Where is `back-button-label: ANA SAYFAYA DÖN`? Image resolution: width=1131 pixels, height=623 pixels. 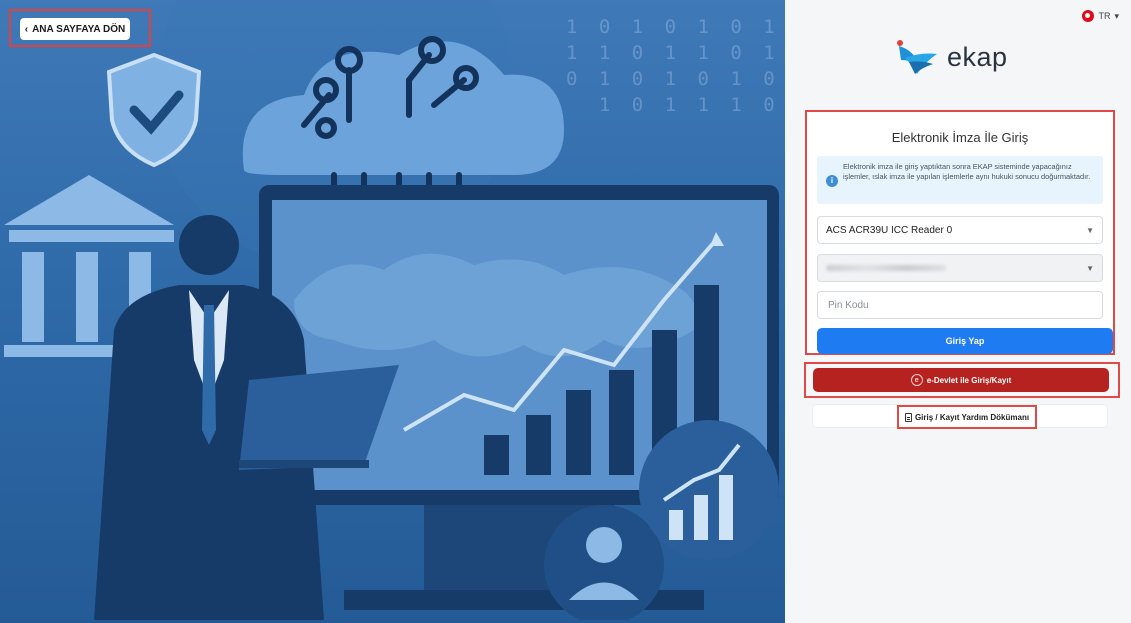
back-button-label: ANA SAYFAYA DÖN is located at coordinates (79, 29).